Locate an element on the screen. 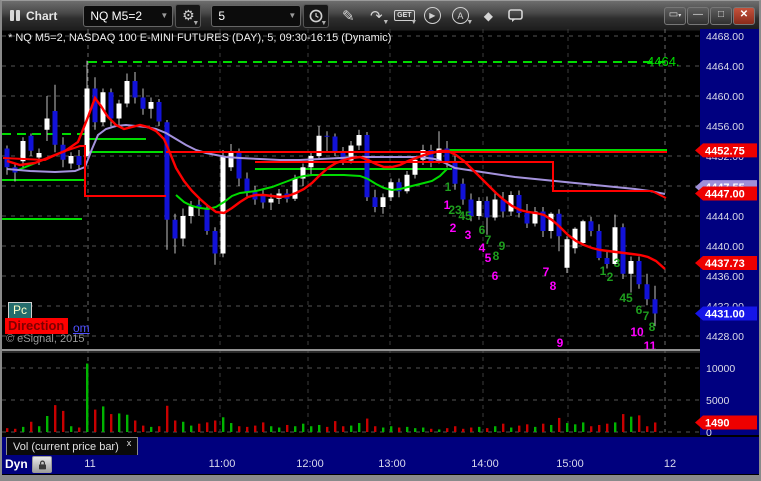  auto-scale-button: A ▼ is located at coordinates (461, 16).